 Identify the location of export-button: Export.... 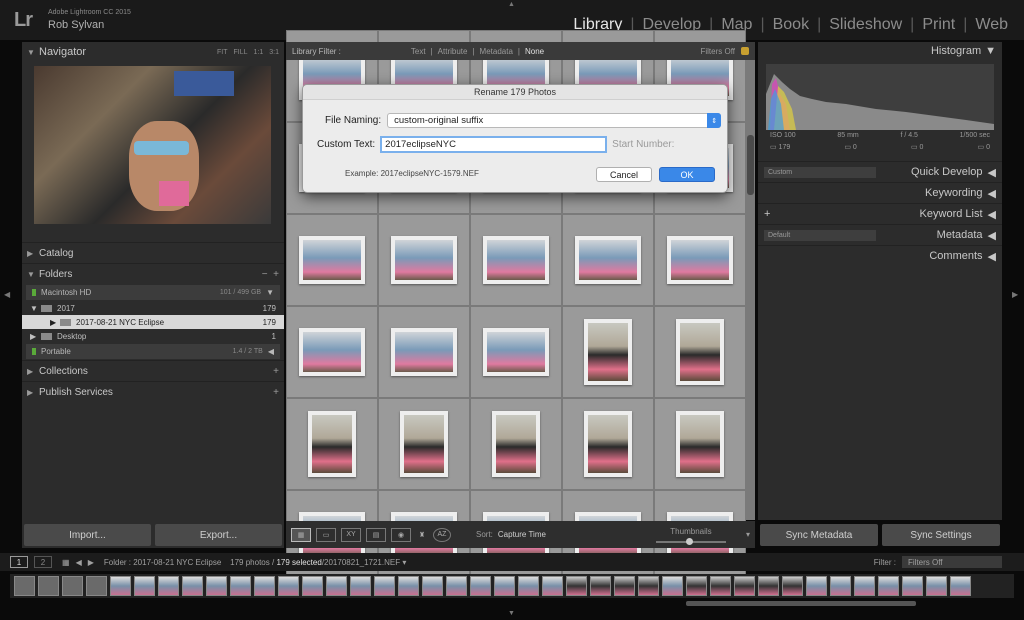
(218, 535).